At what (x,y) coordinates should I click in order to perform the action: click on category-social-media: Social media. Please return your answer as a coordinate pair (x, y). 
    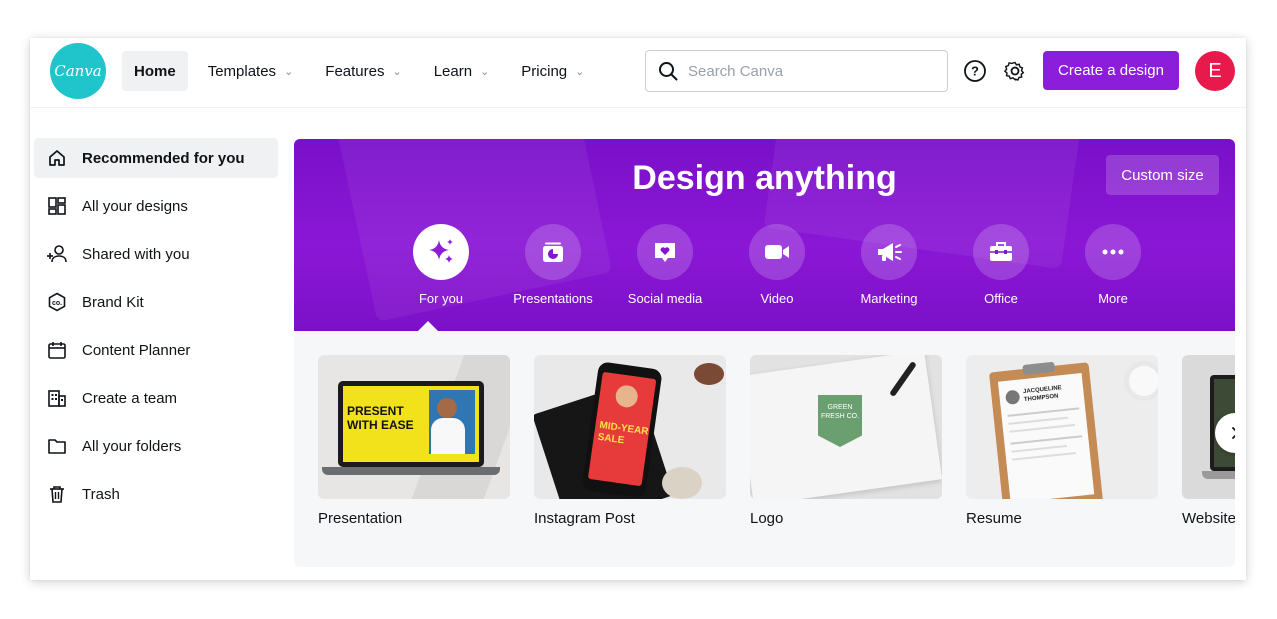
    Looking at the image, I should click on (665, 265).